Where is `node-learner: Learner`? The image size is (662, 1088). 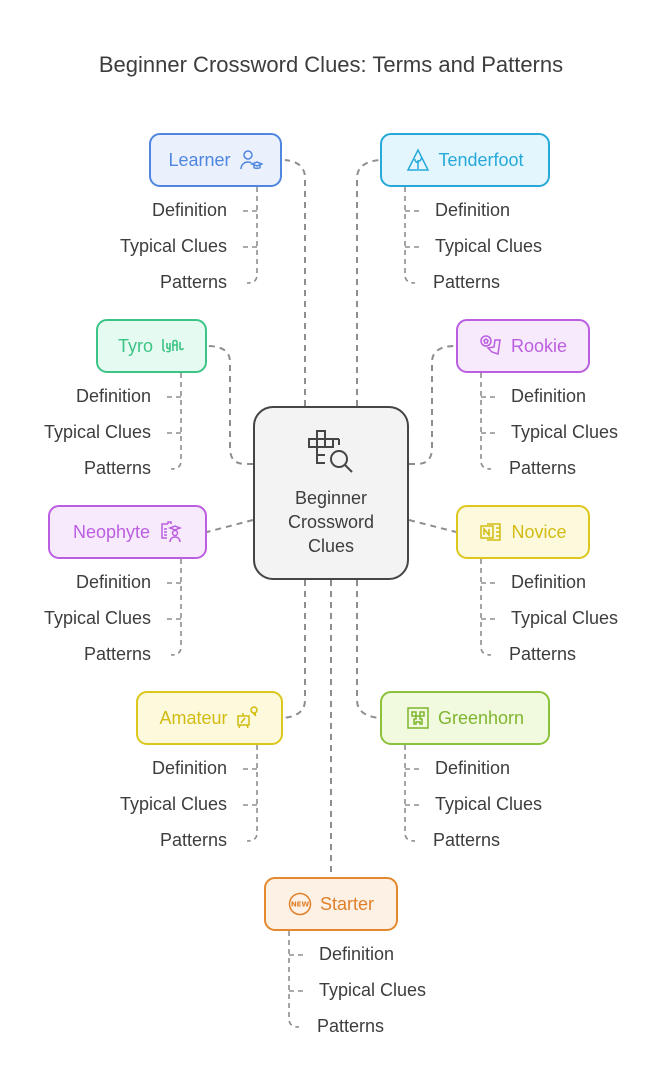 node-learner: Learner is located at coordinates (215, 160).